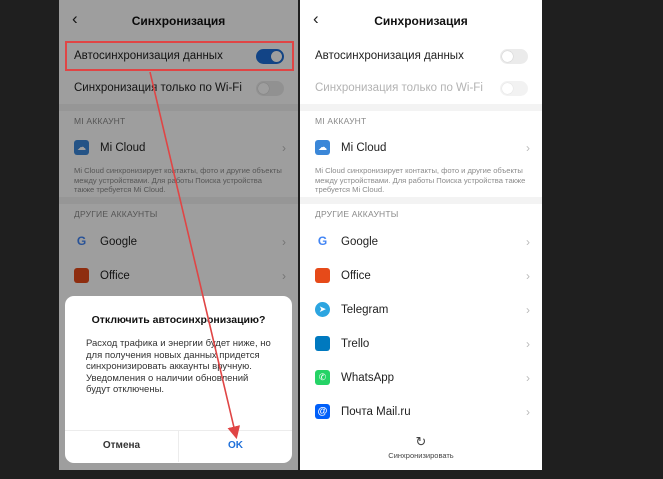 This screenshot has width=663, height=479. I want to click on annotation-arrow, so click(195, 255).